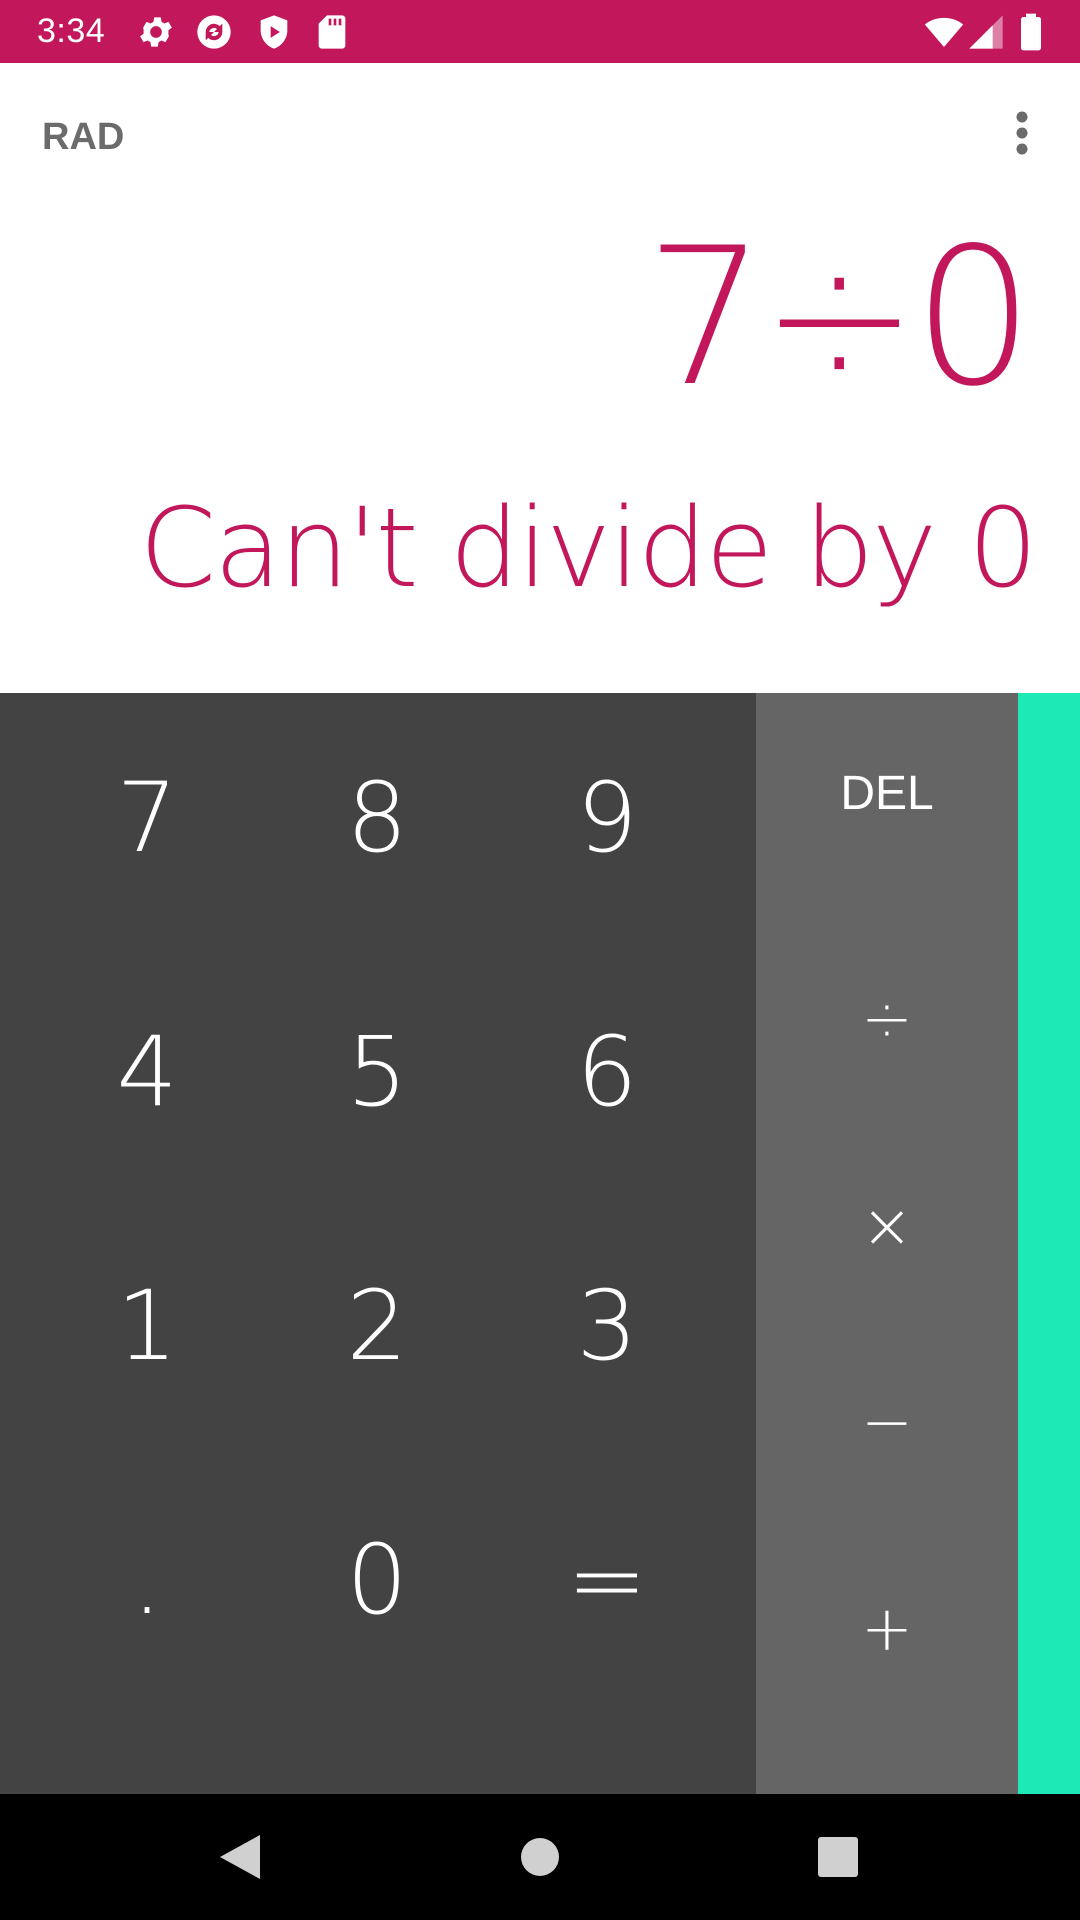 This screenshot has height=1920, width=1080. Describe the element at coordinates (71, 31) in the screenshot. I see `status-time: 3:34` at that location.